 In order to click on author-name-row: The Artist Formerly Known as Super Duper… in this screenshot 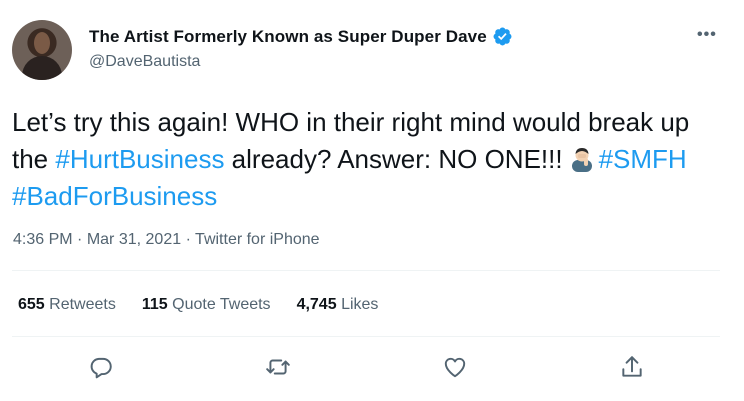, I will do `click(301, 36)`.